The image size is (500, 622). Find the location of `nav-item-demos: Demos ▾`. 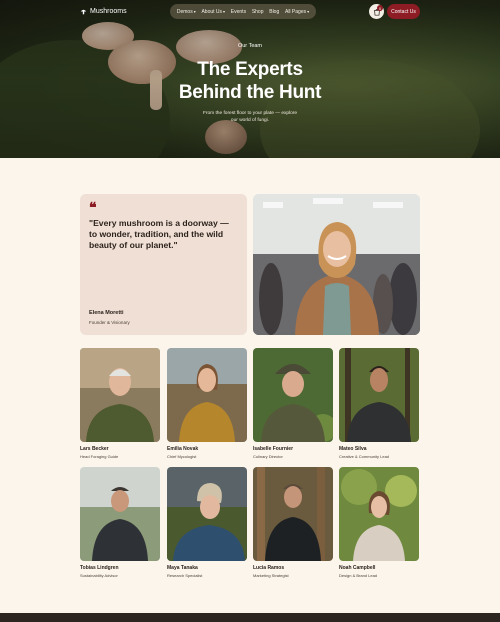

nav-item-demos: Demos ▾ is located at coordinates (186, 12).